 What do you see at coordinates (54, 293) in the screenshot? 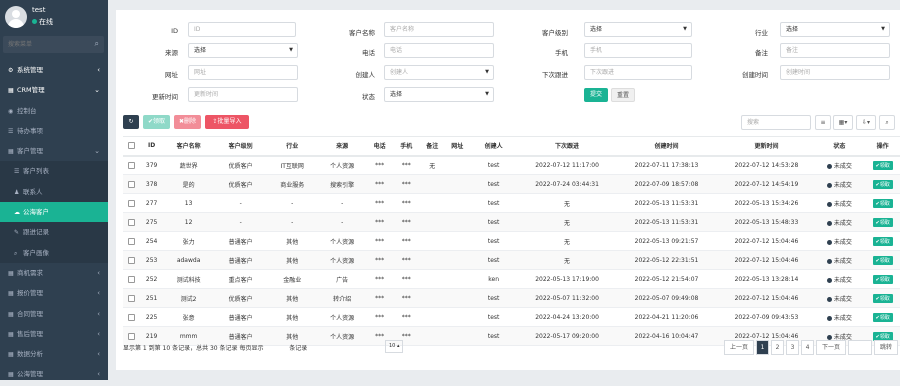
I see `sidebar-item-11: ▦ 报价管理 ‹` at bounding box center [54, 293].